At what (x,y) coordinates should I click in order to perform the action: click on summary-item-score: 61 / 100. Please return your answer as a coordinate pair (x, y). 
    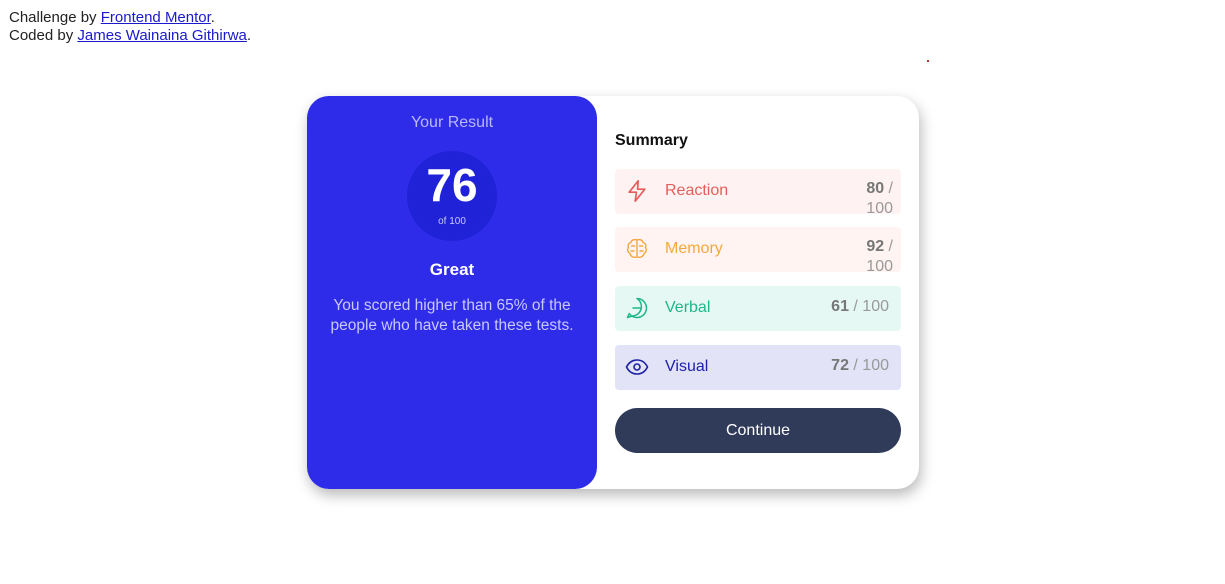
    Looking at the image, I should click on (860, 307).